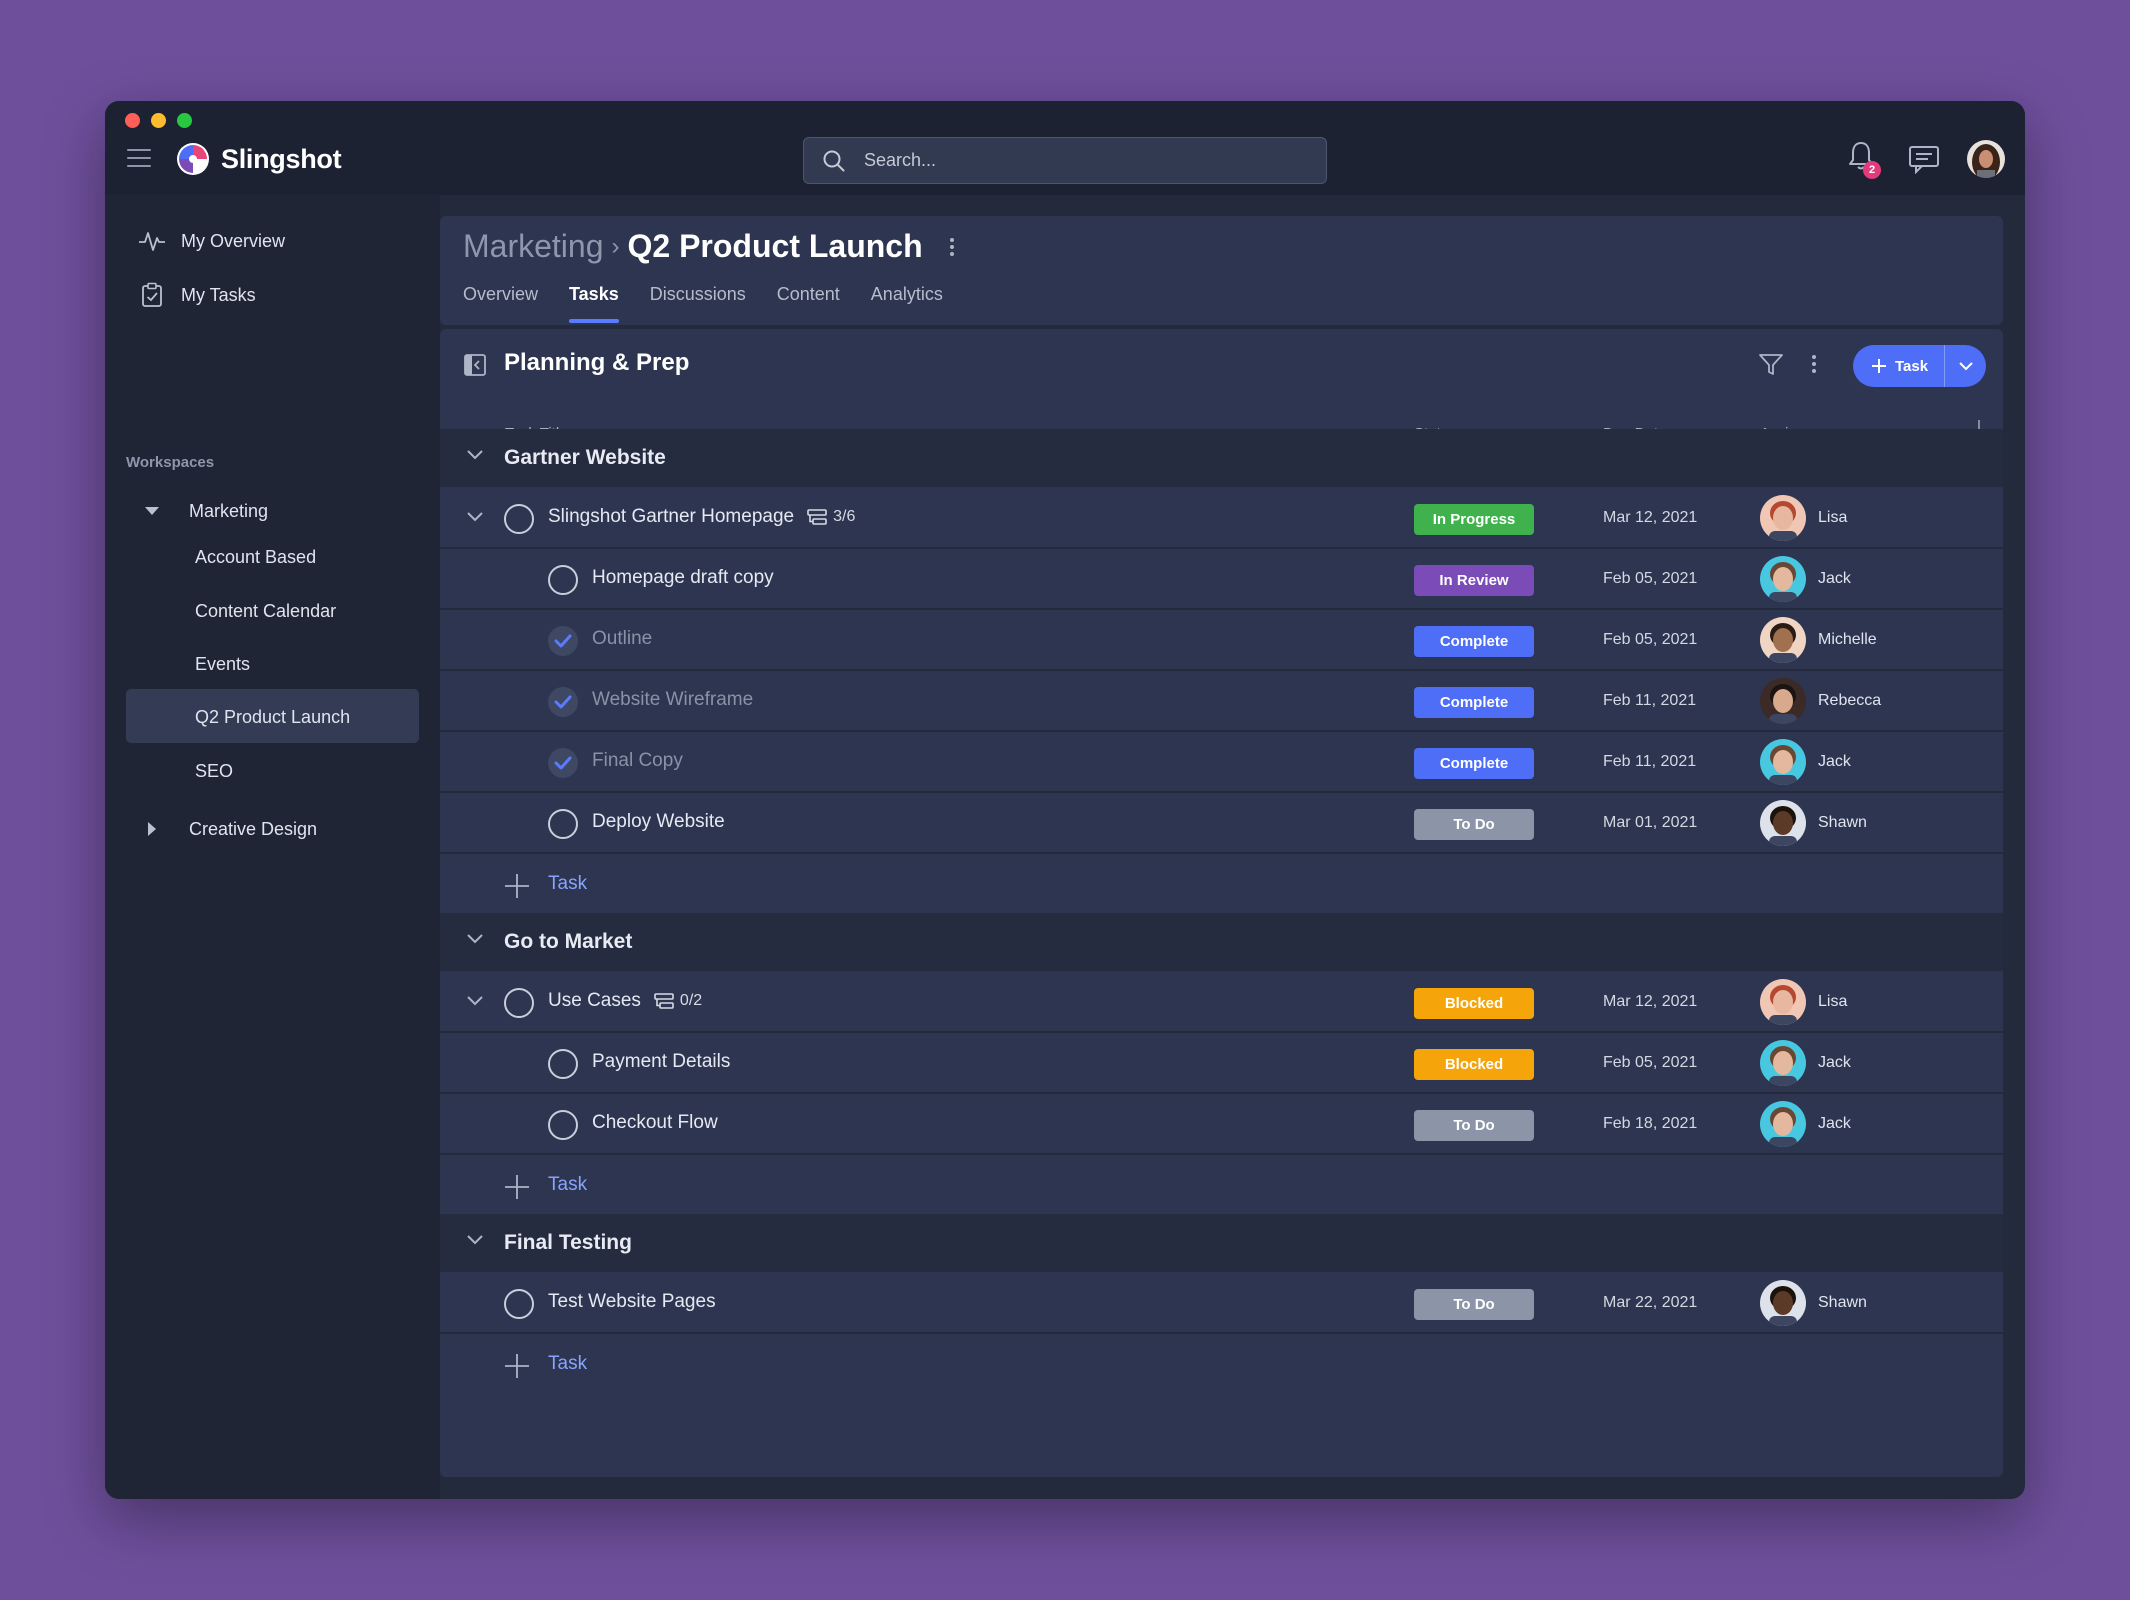 The image size is (2130, 1600). I want to click on task-title: Website Wireframe, so click(672, 700).